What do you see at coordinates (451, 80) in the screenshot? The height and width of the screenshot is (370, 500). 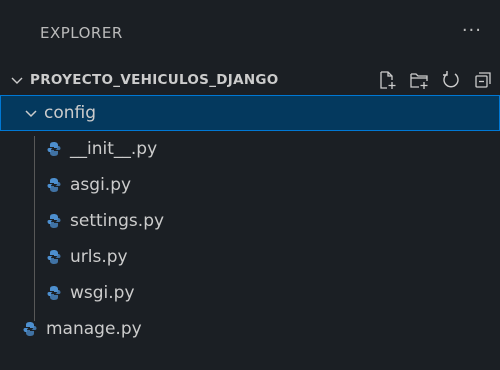 I see `refresh-icon` at bounding box center [451, 80].